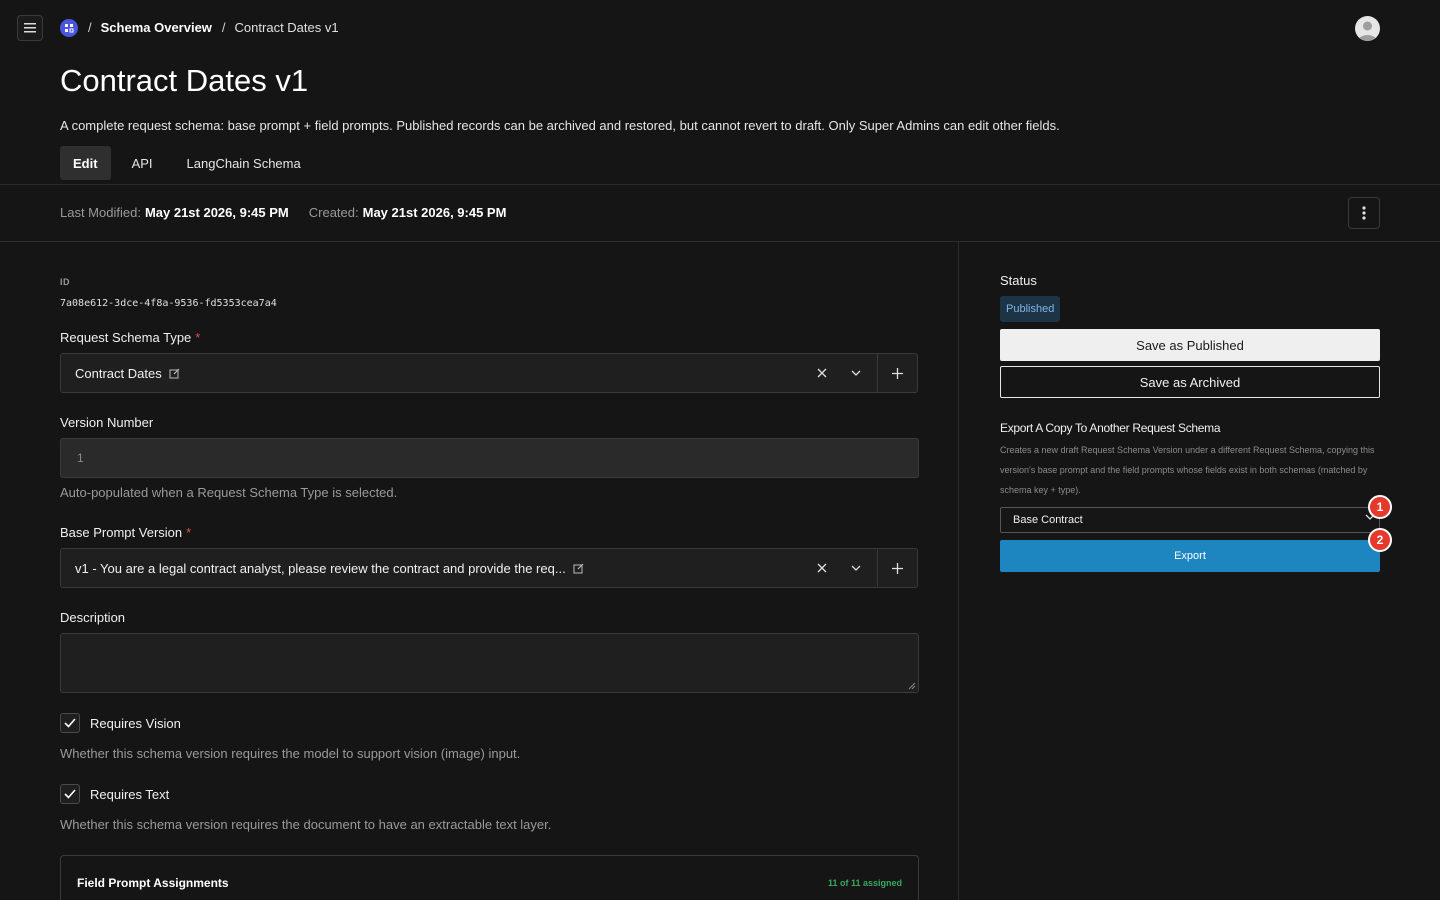 This screenshot has width=1440, height=900. I want to click on tab-langchain-schema: LangChain Schema, so click(244, 163).